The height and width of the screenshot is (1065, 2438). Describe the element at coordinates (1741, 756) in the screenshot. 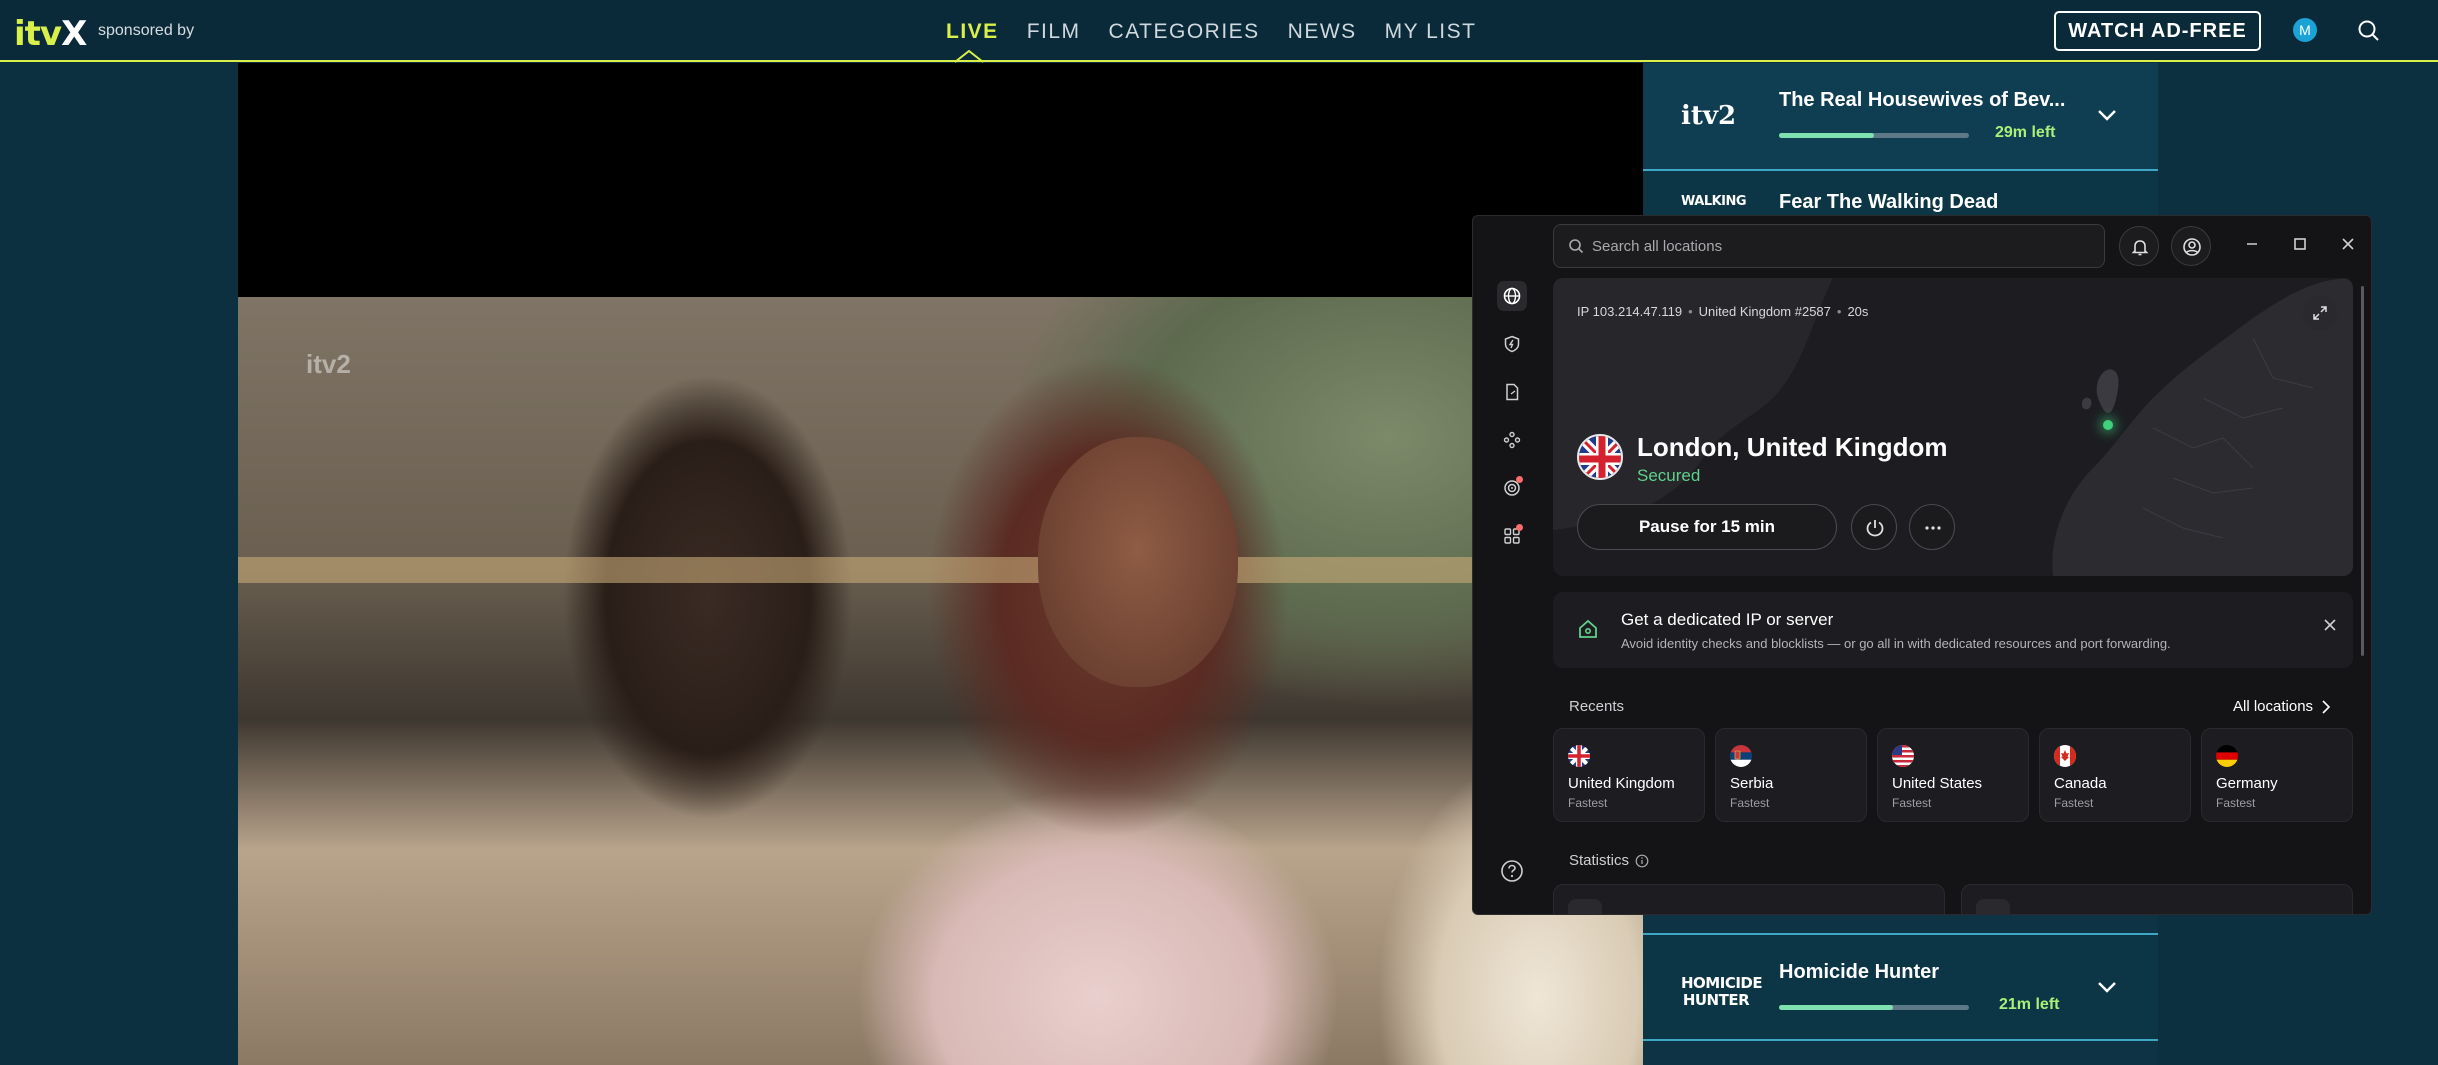

I see `serbia-flag-icon` at that location.